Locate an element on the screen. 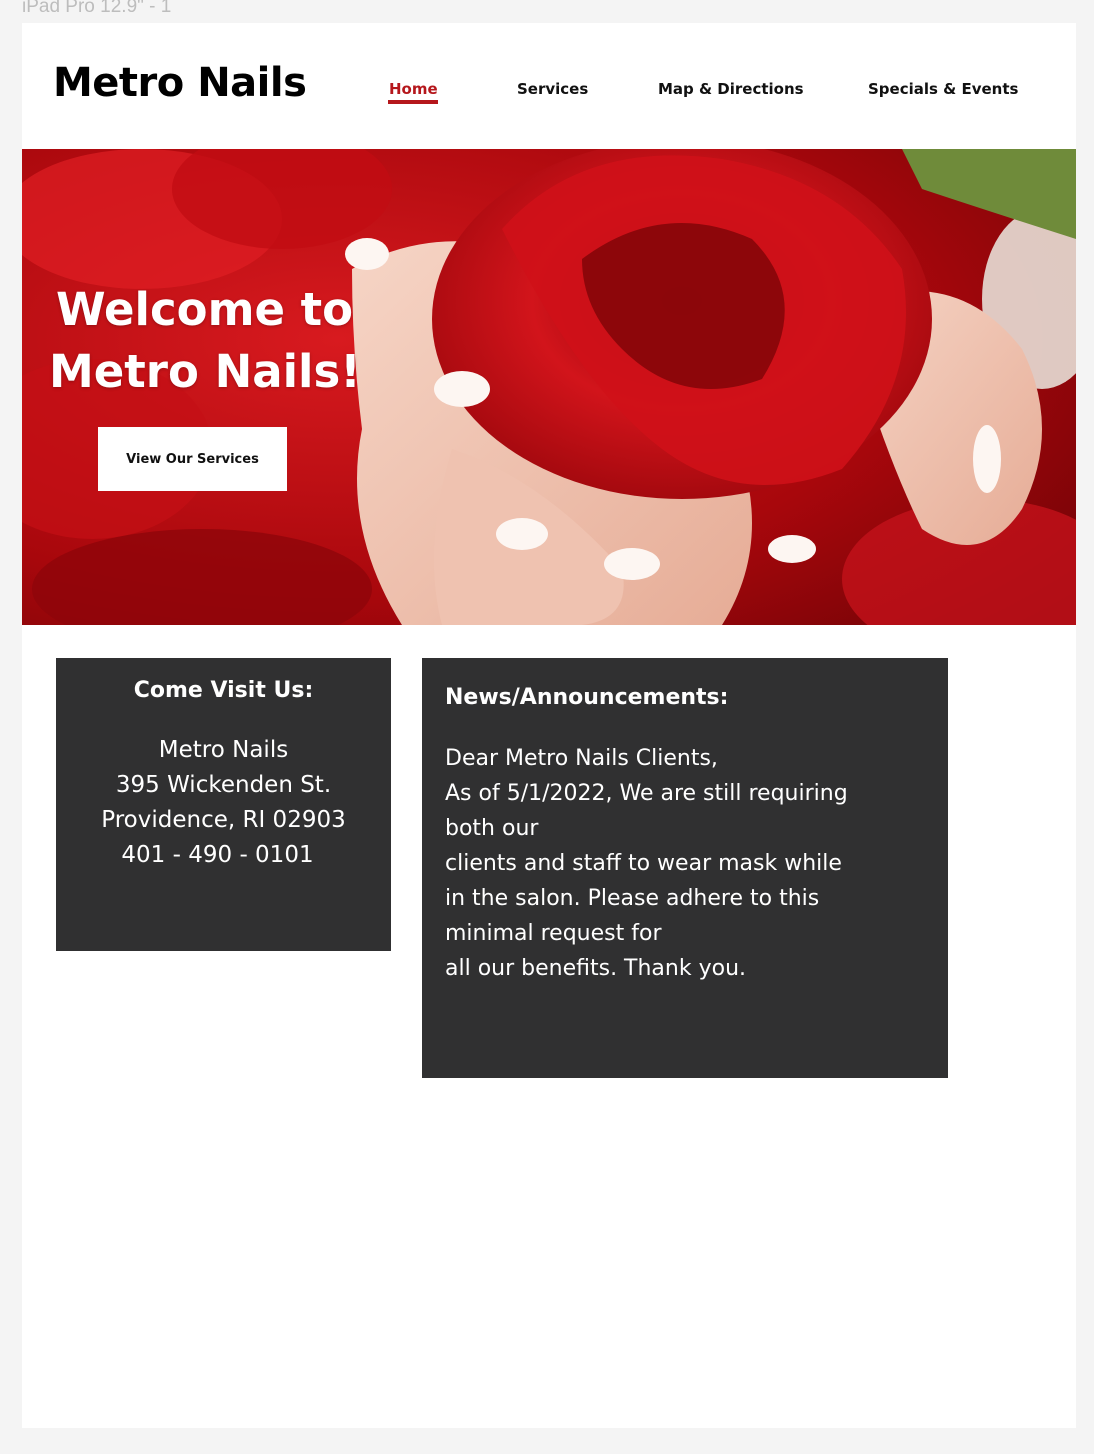 The image size is (1094, 1454). address-street: 395 Wickenden St. is located at coordinates (223, 785).